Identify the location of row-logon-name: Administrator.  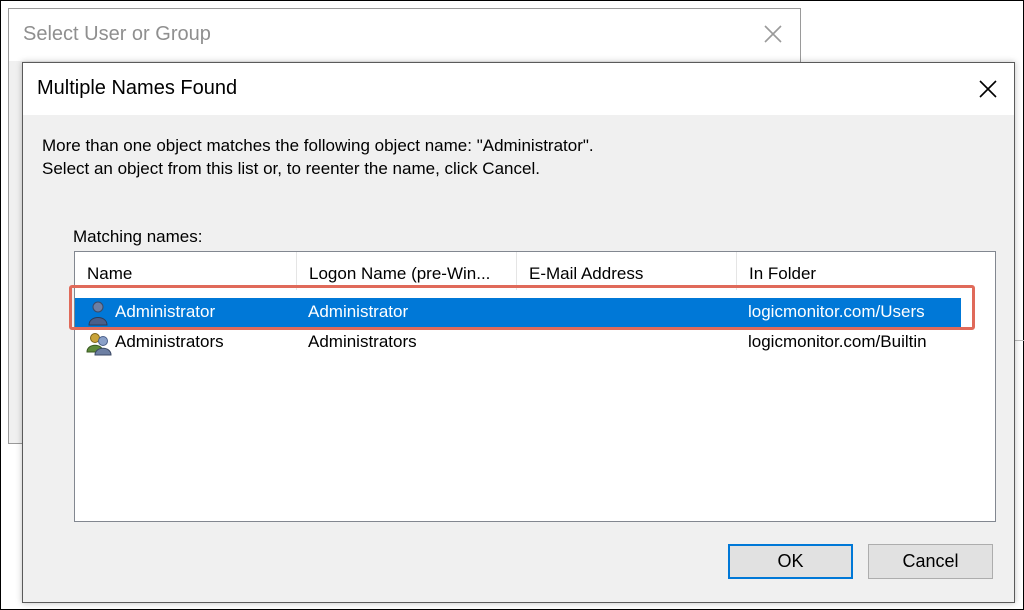
(358, 311).